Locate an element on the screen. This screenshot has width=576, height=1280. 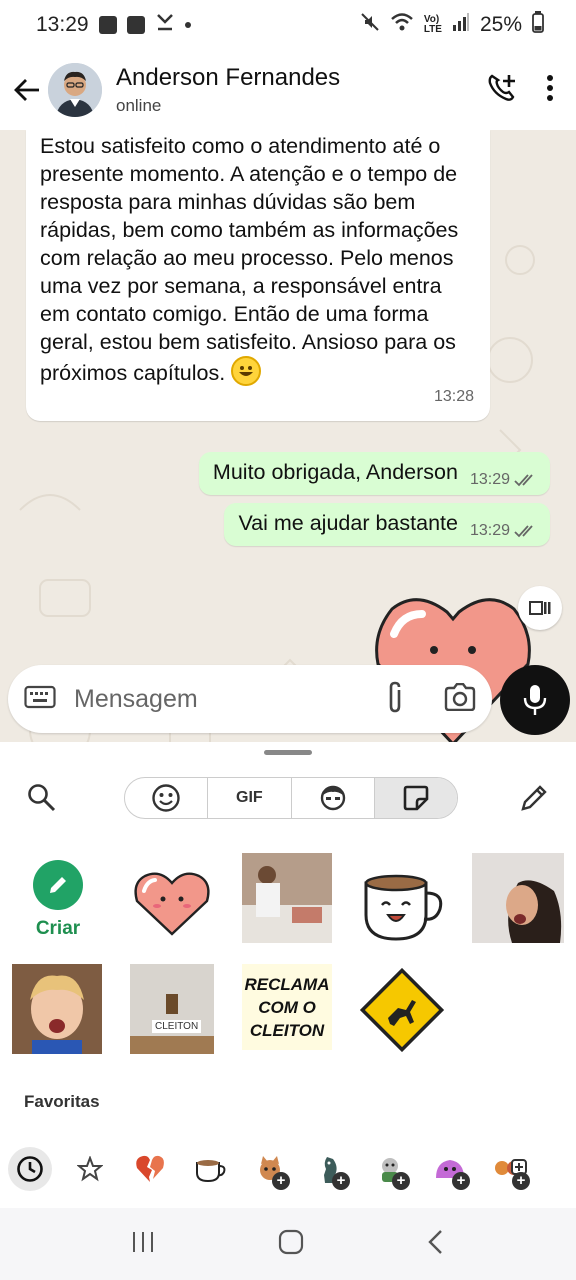
battery-icon is located at coordinates (538, 25).